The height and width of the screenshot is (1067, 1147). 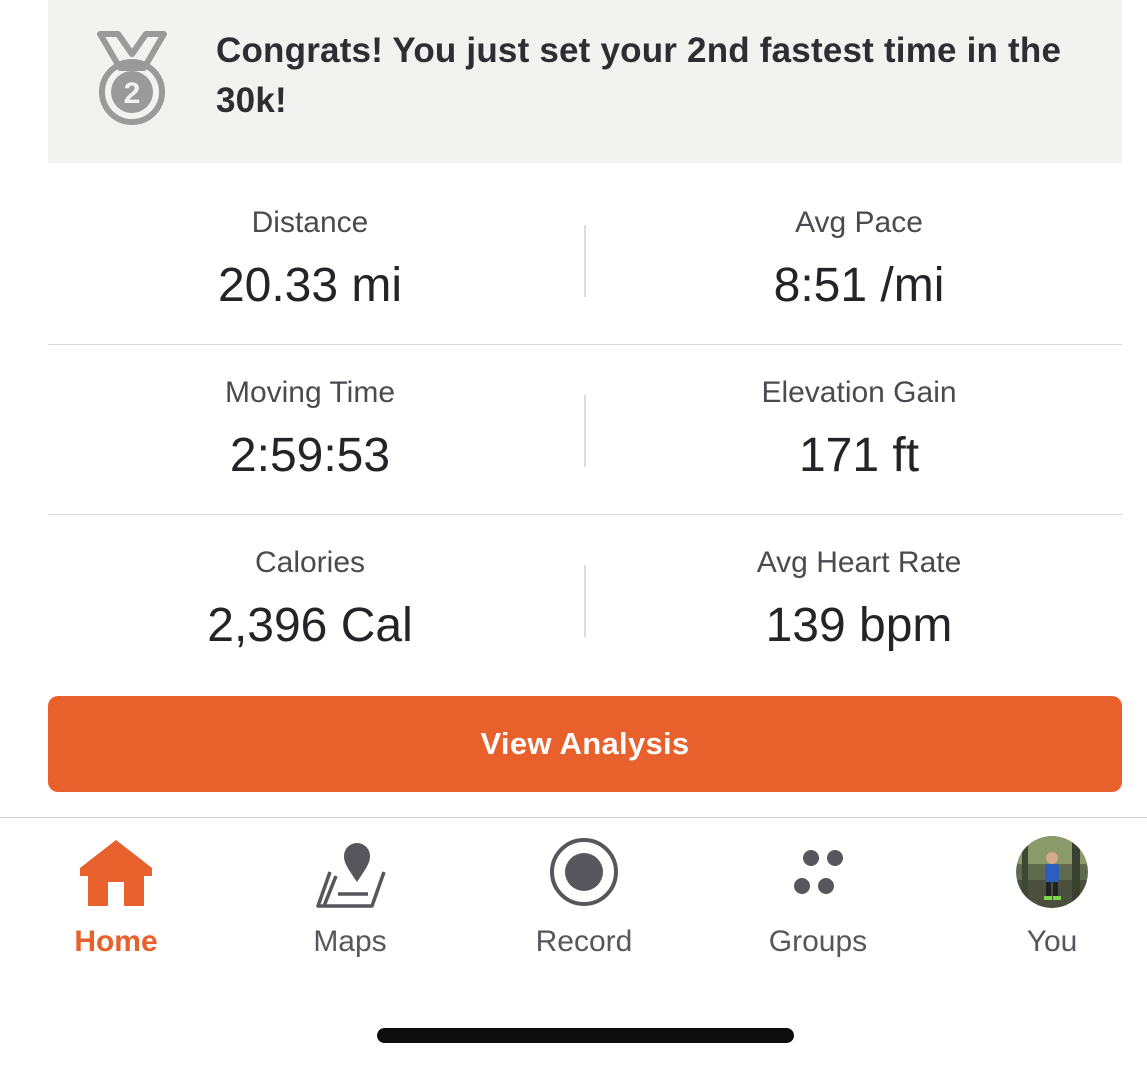 I want to click on tab-label: Record, so click(x=584, y=941).